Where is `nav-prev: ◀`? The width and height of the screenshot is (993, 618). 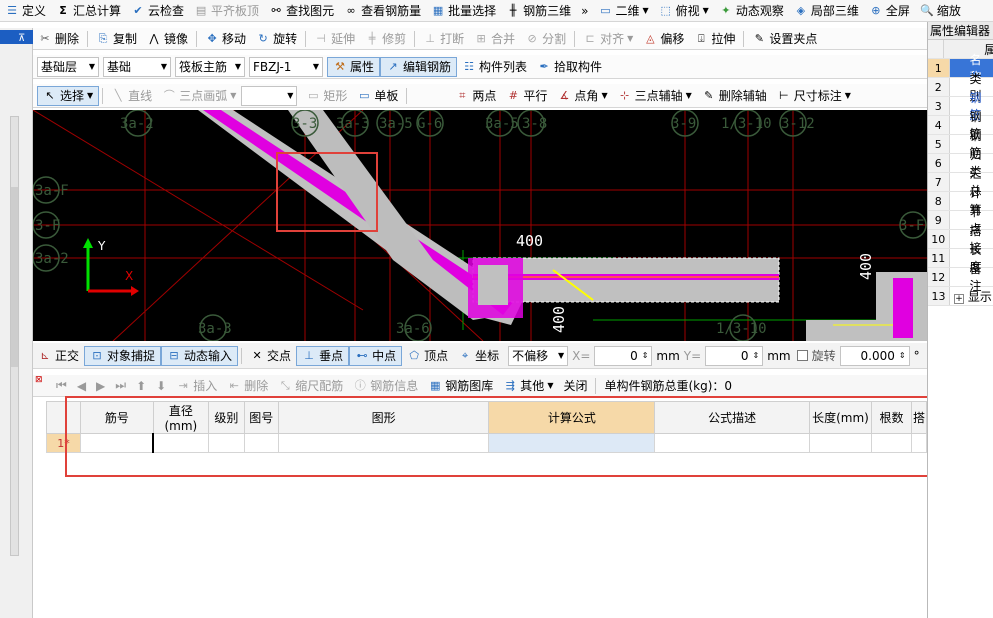 nav-prev: ◀ is located at coordinates (81, 385).